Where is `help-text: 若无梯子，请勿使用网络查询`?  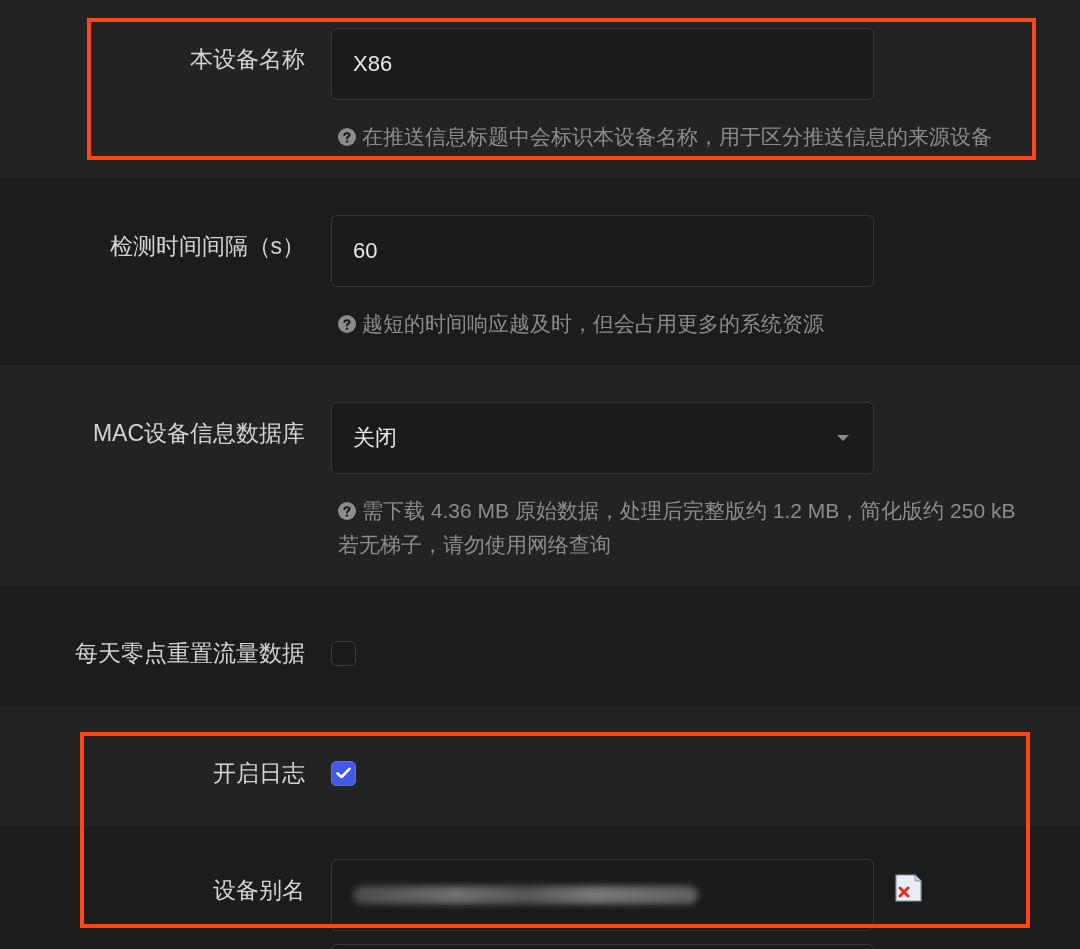 help-text: 若无梯子，请勿使用网络查询 is located at coordinates (474, 545).